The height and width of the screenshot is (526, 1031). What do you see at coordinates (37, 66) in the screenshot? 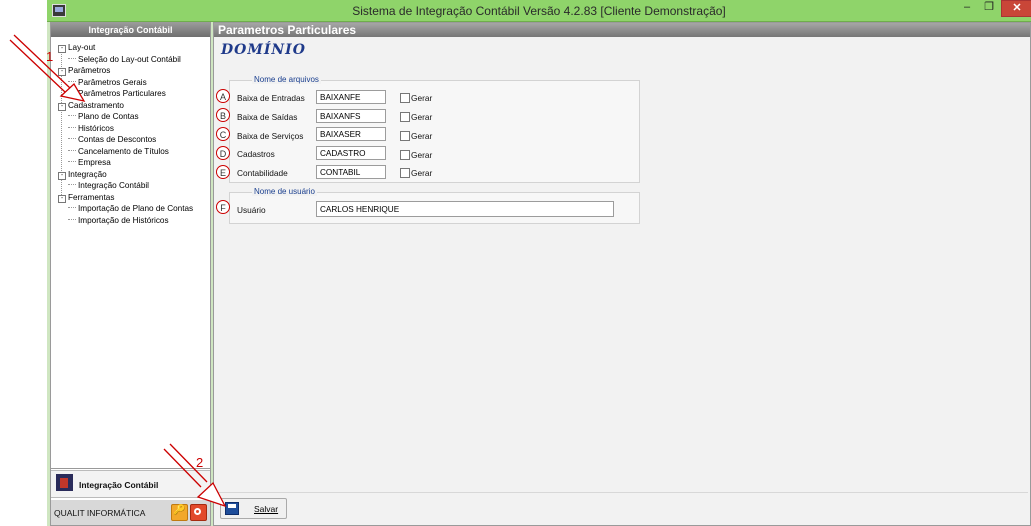
I see `arrow1-shaft-b` at bounding box center [37, 66].